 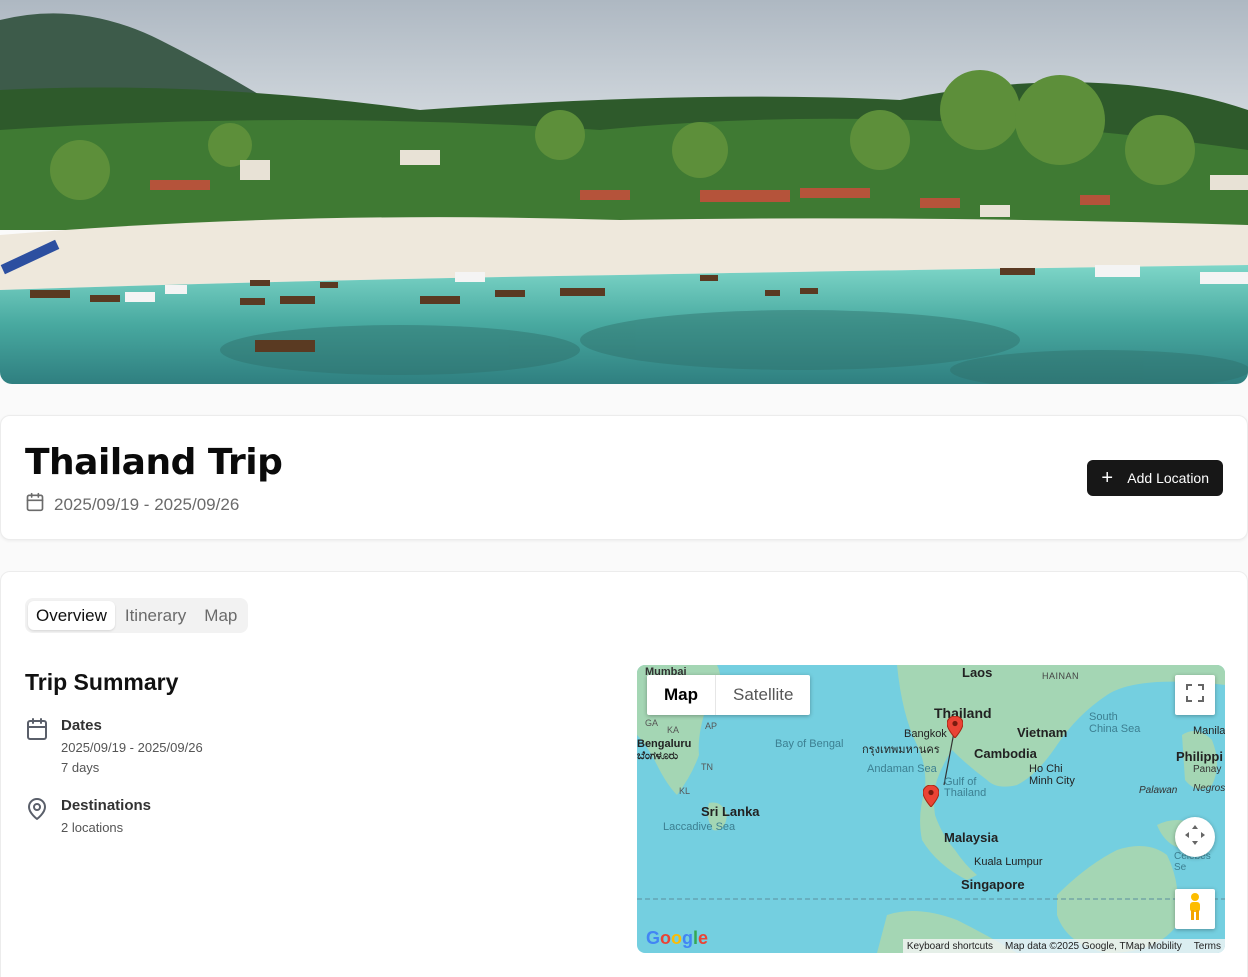 What do you see at coordinates (763, 695) in the screenshot?
I see `map-type-satellite-button: Satellite` at bounding box center [763, 695].